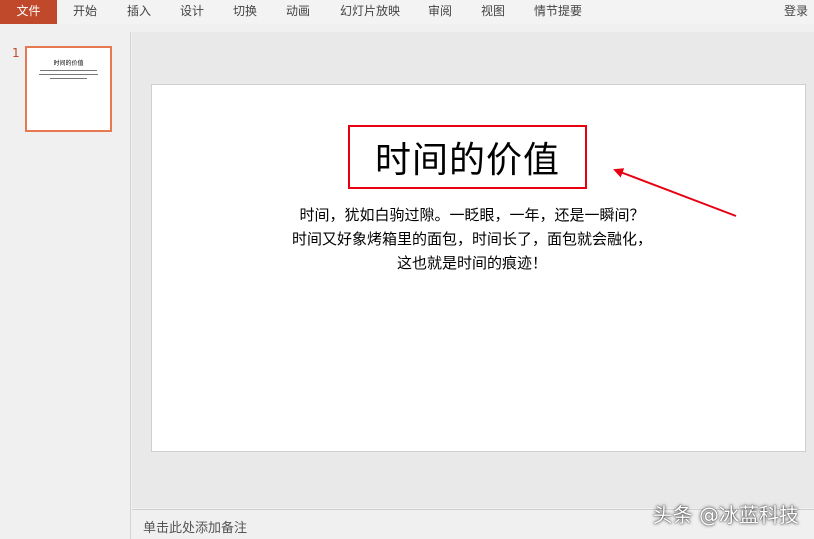 The width and height of the screenshot is (814, 539). Describe the element at coordinates (68, 63) in the screenshot. I see `thumbnail-title: 时间的价值` at that location.